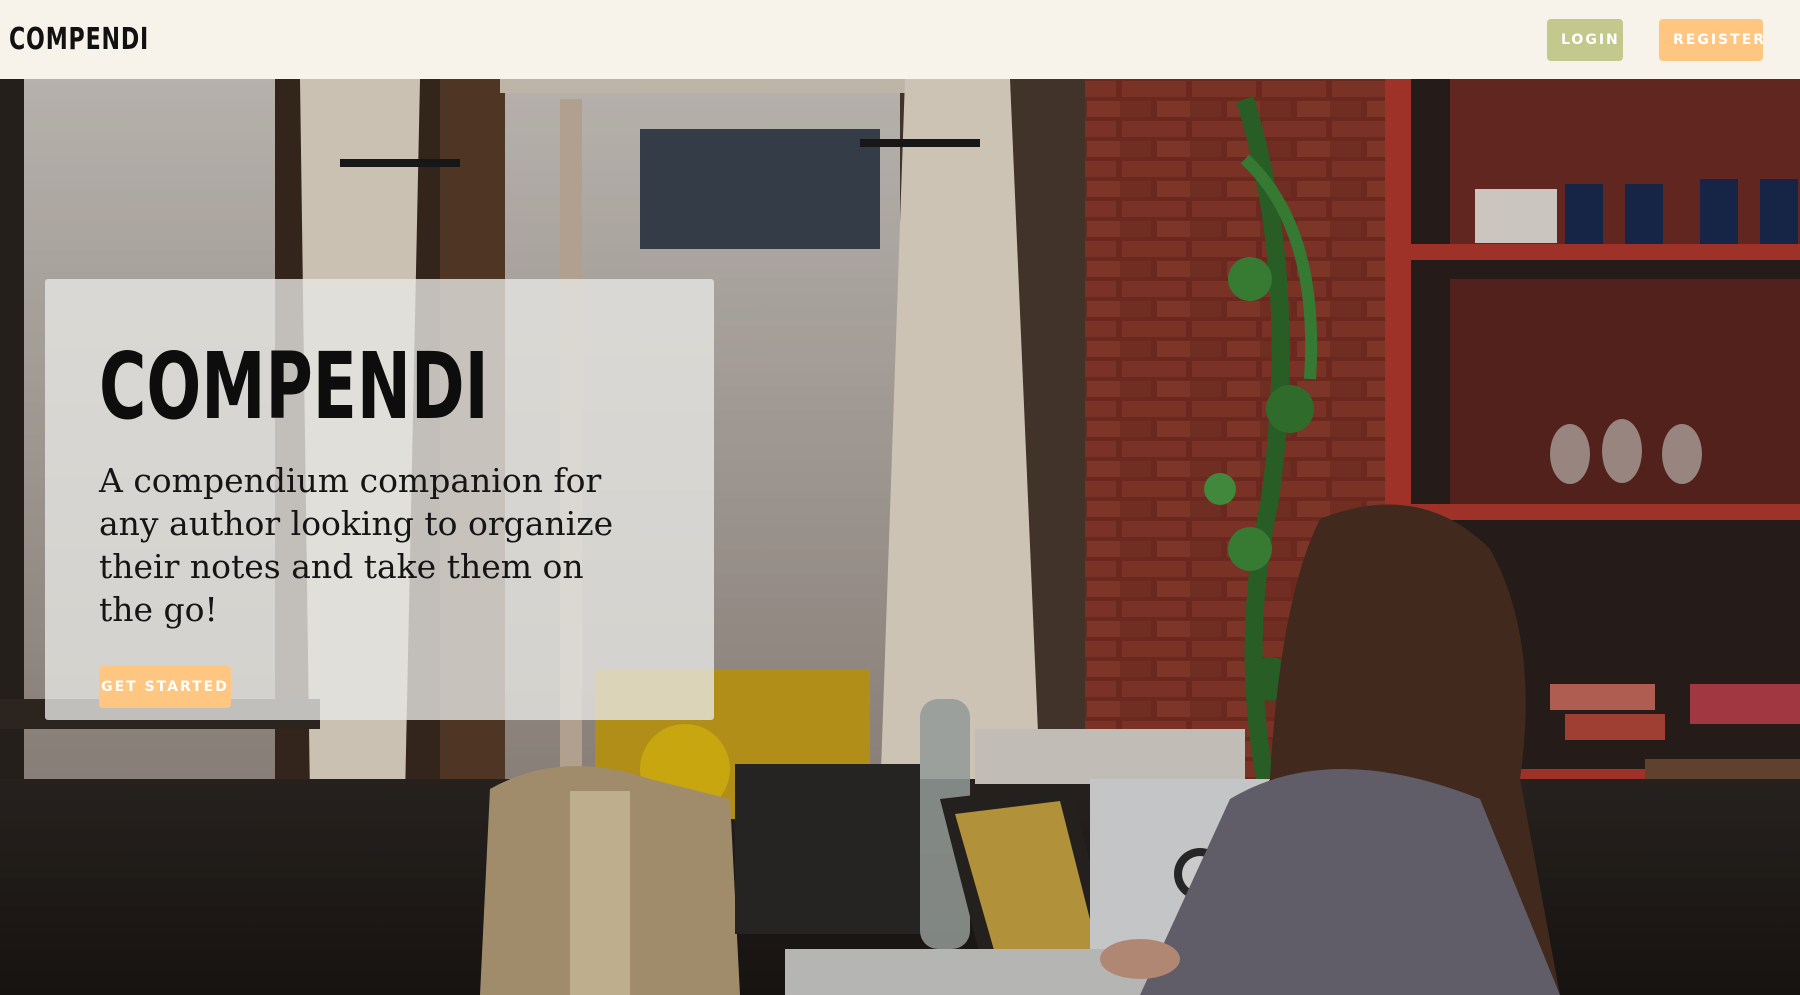 The image size is (1800, 995). Describe the element at coordinates (1655, 39) in the screenshot. I see `nav-actions: LOGIN REGISTER` at that location.